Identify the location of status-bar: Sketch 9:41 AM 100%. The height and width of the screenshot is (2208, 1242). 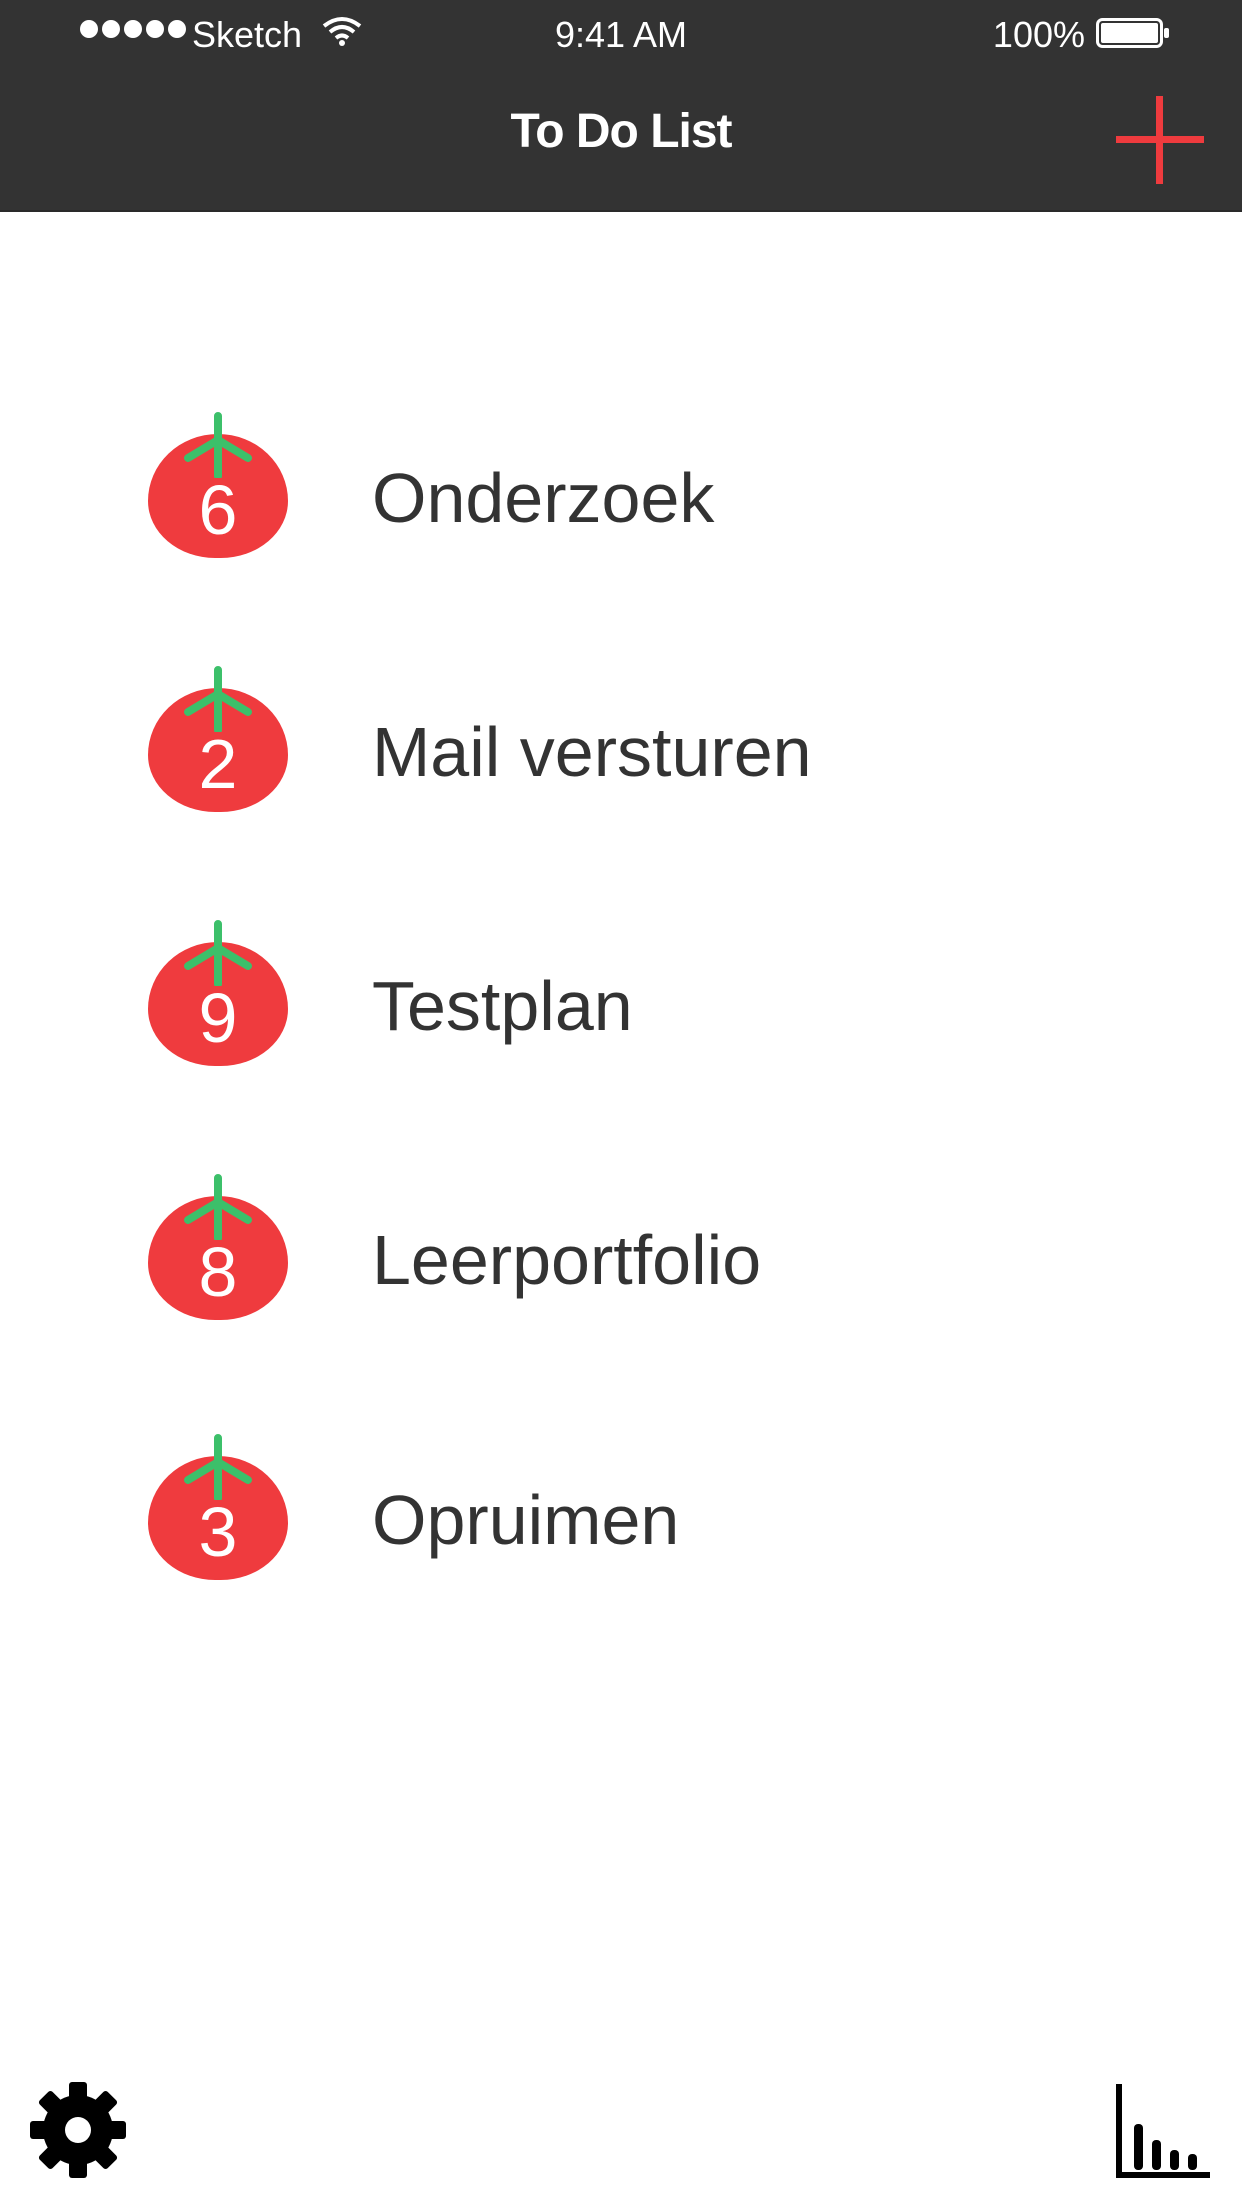
(621, 33).